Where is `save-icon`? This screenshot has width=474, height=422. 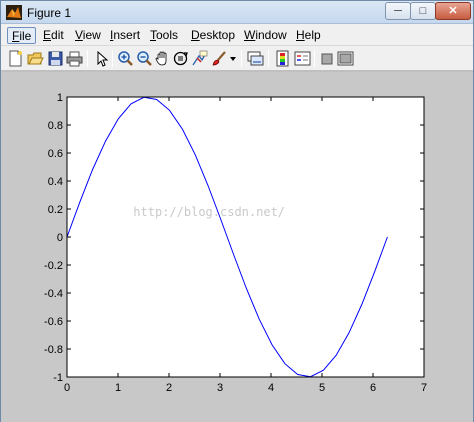 save-icon is located at coordinates (55, 58).